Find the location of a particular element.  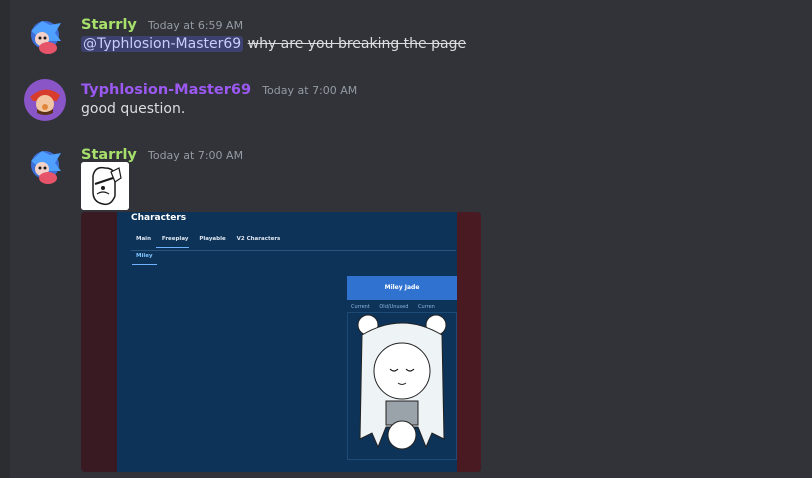

sticker-art is located at coordinates (105, 186).